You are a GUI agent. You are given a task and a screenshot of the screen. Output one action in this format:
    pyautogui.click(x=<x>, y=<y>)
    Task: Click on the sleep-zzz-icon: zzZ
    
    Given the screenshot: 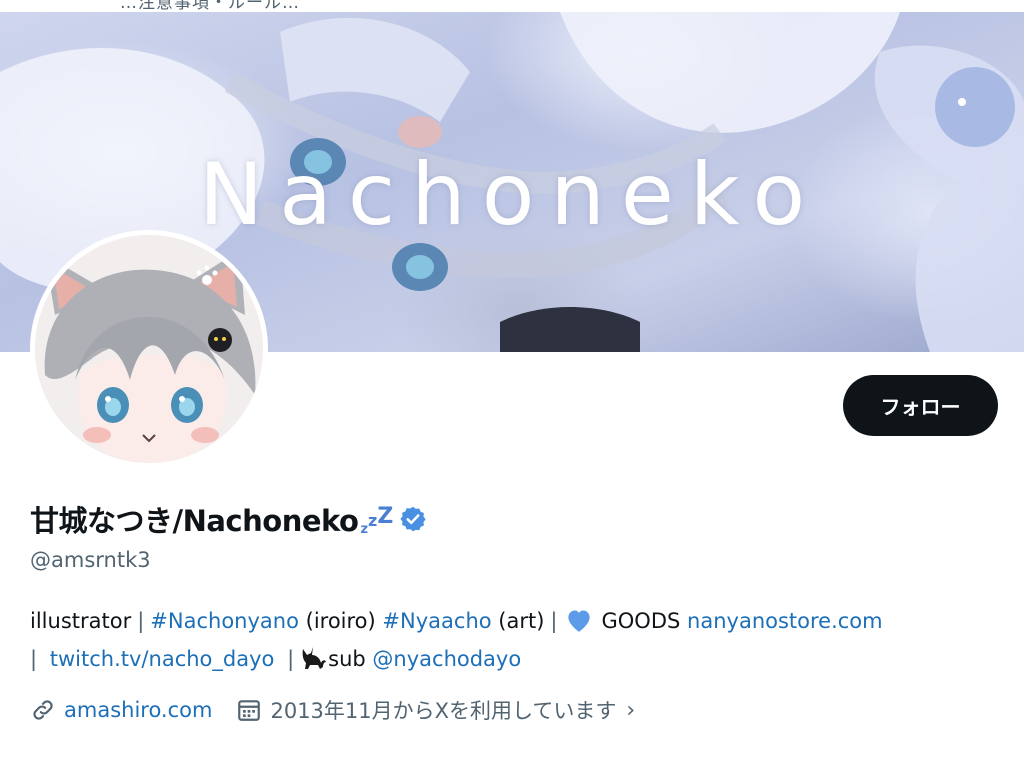 What is the action you would take?
    pyautogui.click(x=377, y=520)
    